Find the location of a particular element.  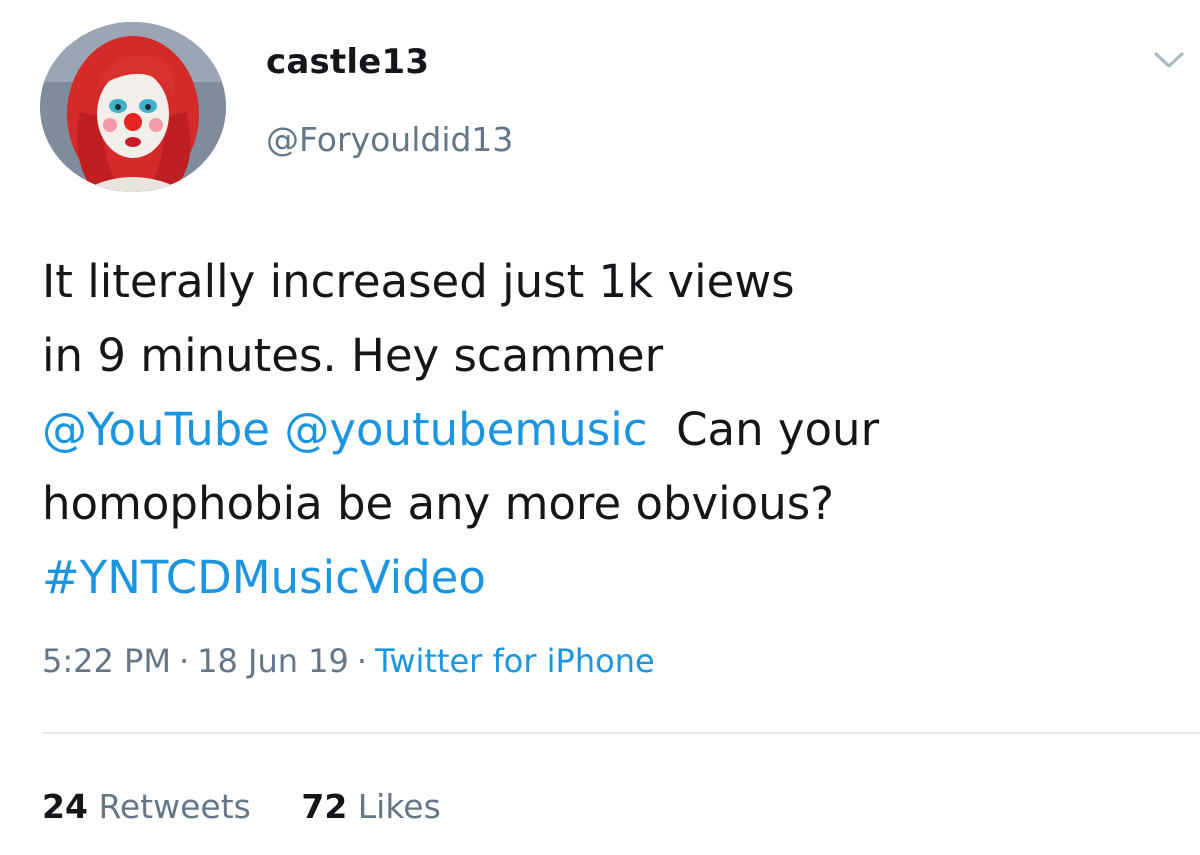

tweet-meta: 5:22 PM · 18 Jun 19 · Twitter for iPhone is located at coordinates (348, 661).